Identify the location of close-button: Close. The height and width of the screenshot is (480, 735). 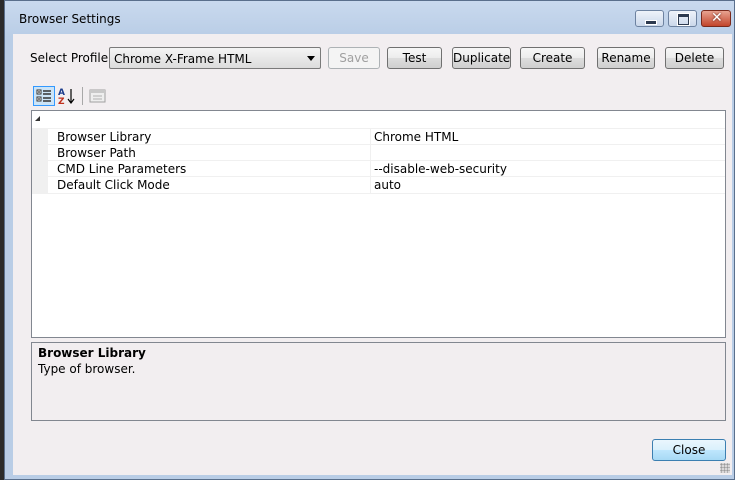
(689, 450).